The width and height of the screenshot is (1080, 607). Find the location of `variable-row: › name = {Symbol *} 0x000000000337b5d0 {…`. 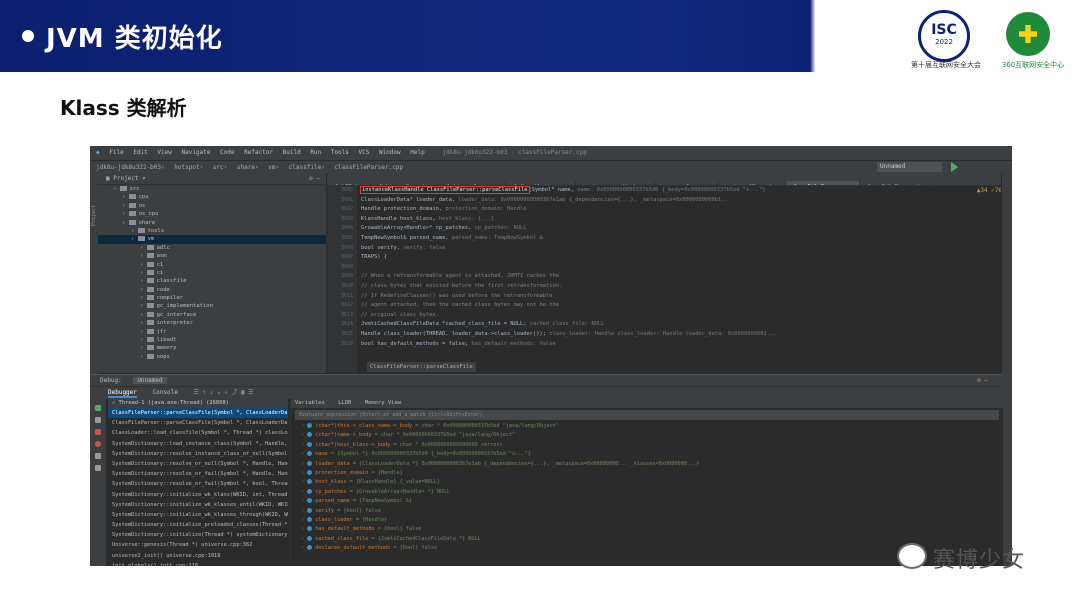

variable-row: › name = {Symbol *} 0x000000000337b5d0 {… is located at coordinates (647, 454).